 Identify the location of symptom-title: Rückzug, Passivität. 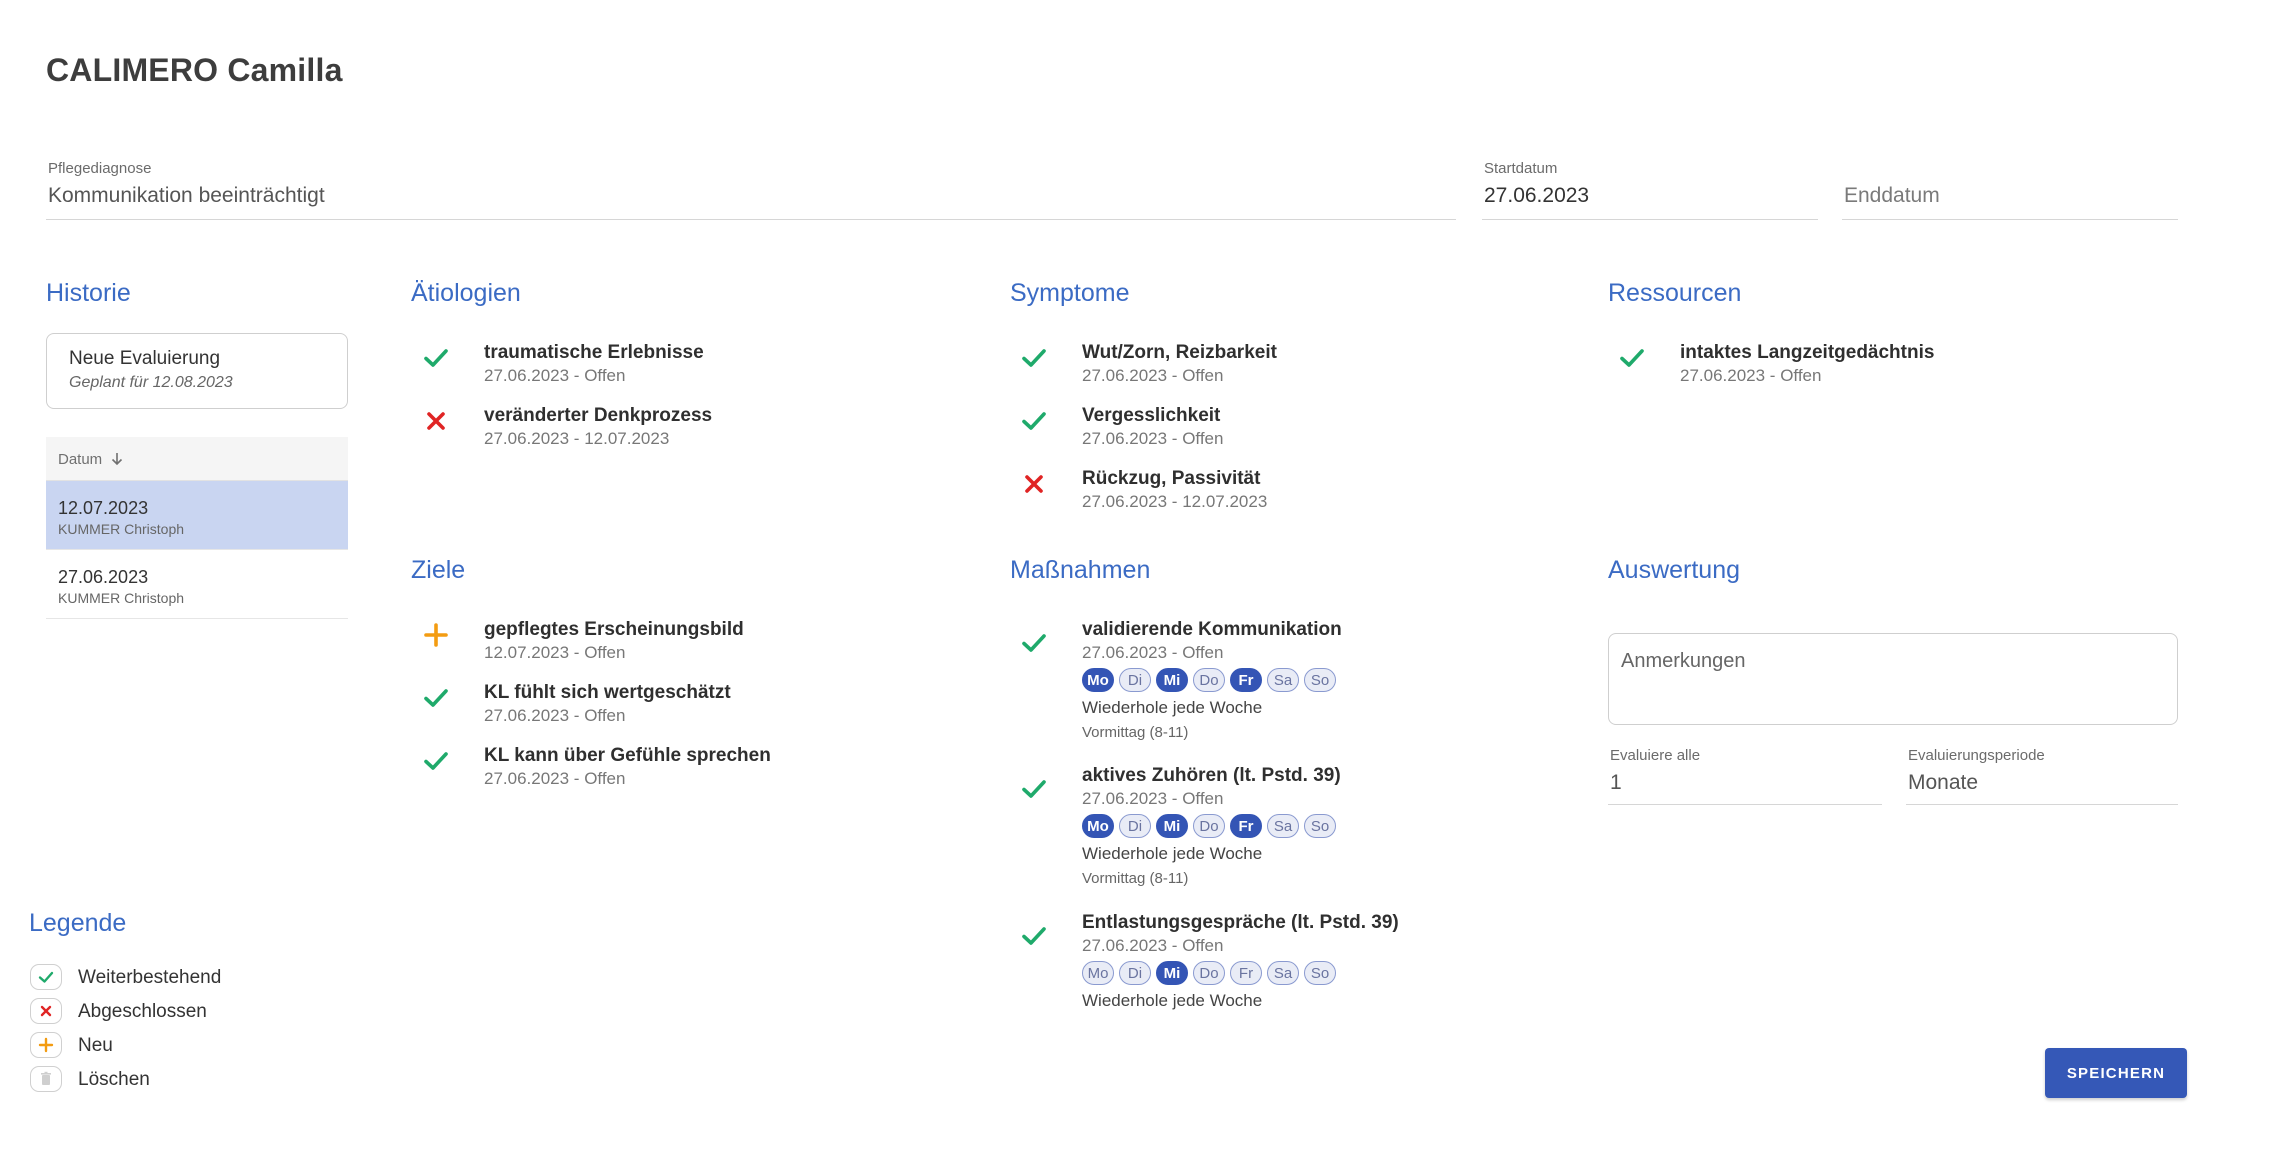
(1171, 478).